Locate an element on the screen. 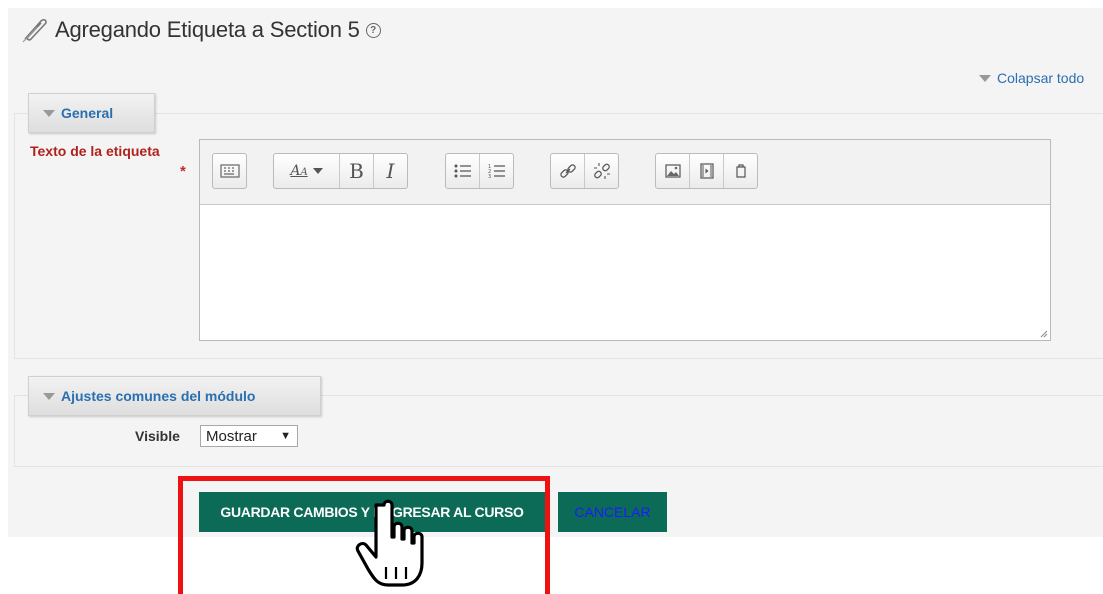 The width and height of the screenshot is (1103, 594). common-settings-section-toggle: Ajustes comunes del módulo is located at coordinates (174, 396).